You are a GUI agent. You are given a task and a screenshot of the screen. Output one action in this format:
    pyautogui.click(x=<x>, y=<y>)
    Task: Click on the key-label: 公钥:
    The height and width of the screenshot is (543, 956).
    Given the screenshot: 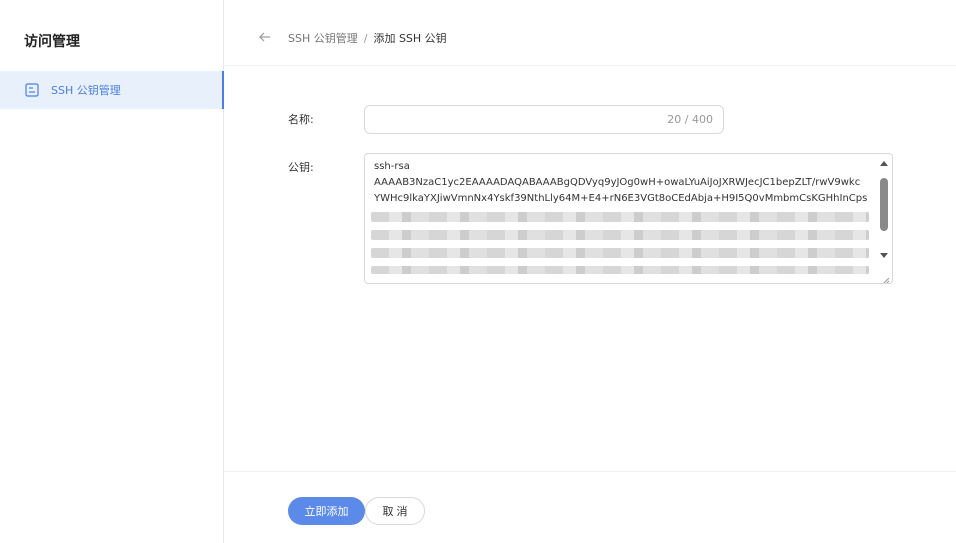 What is the action you would take?
    pyautogui.click(x=301, y=167)
    